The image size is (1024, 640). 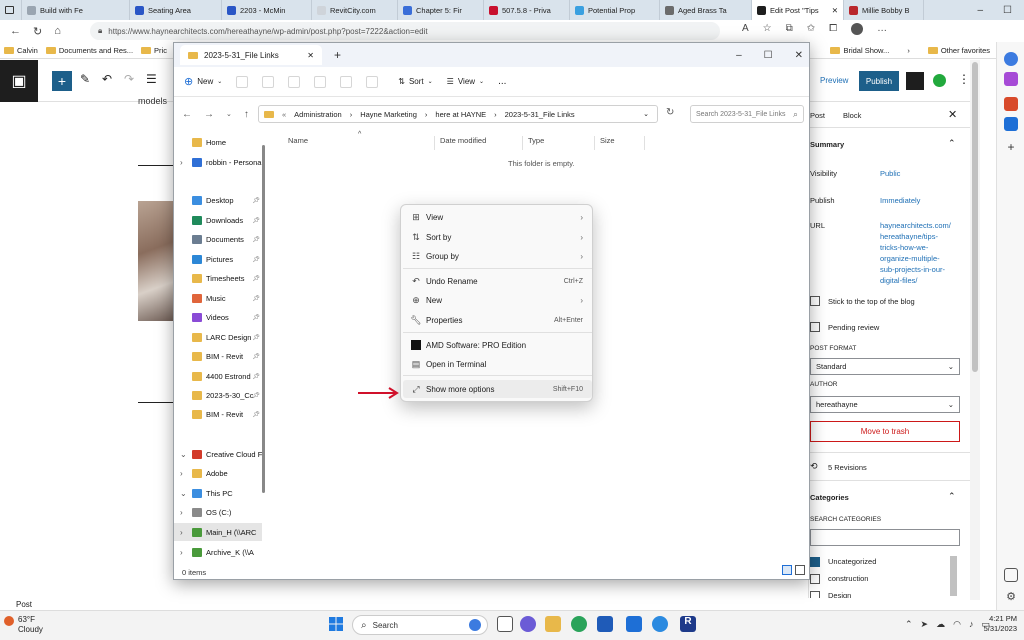 I want to click on delete-icon, so click(x=372, y=81).